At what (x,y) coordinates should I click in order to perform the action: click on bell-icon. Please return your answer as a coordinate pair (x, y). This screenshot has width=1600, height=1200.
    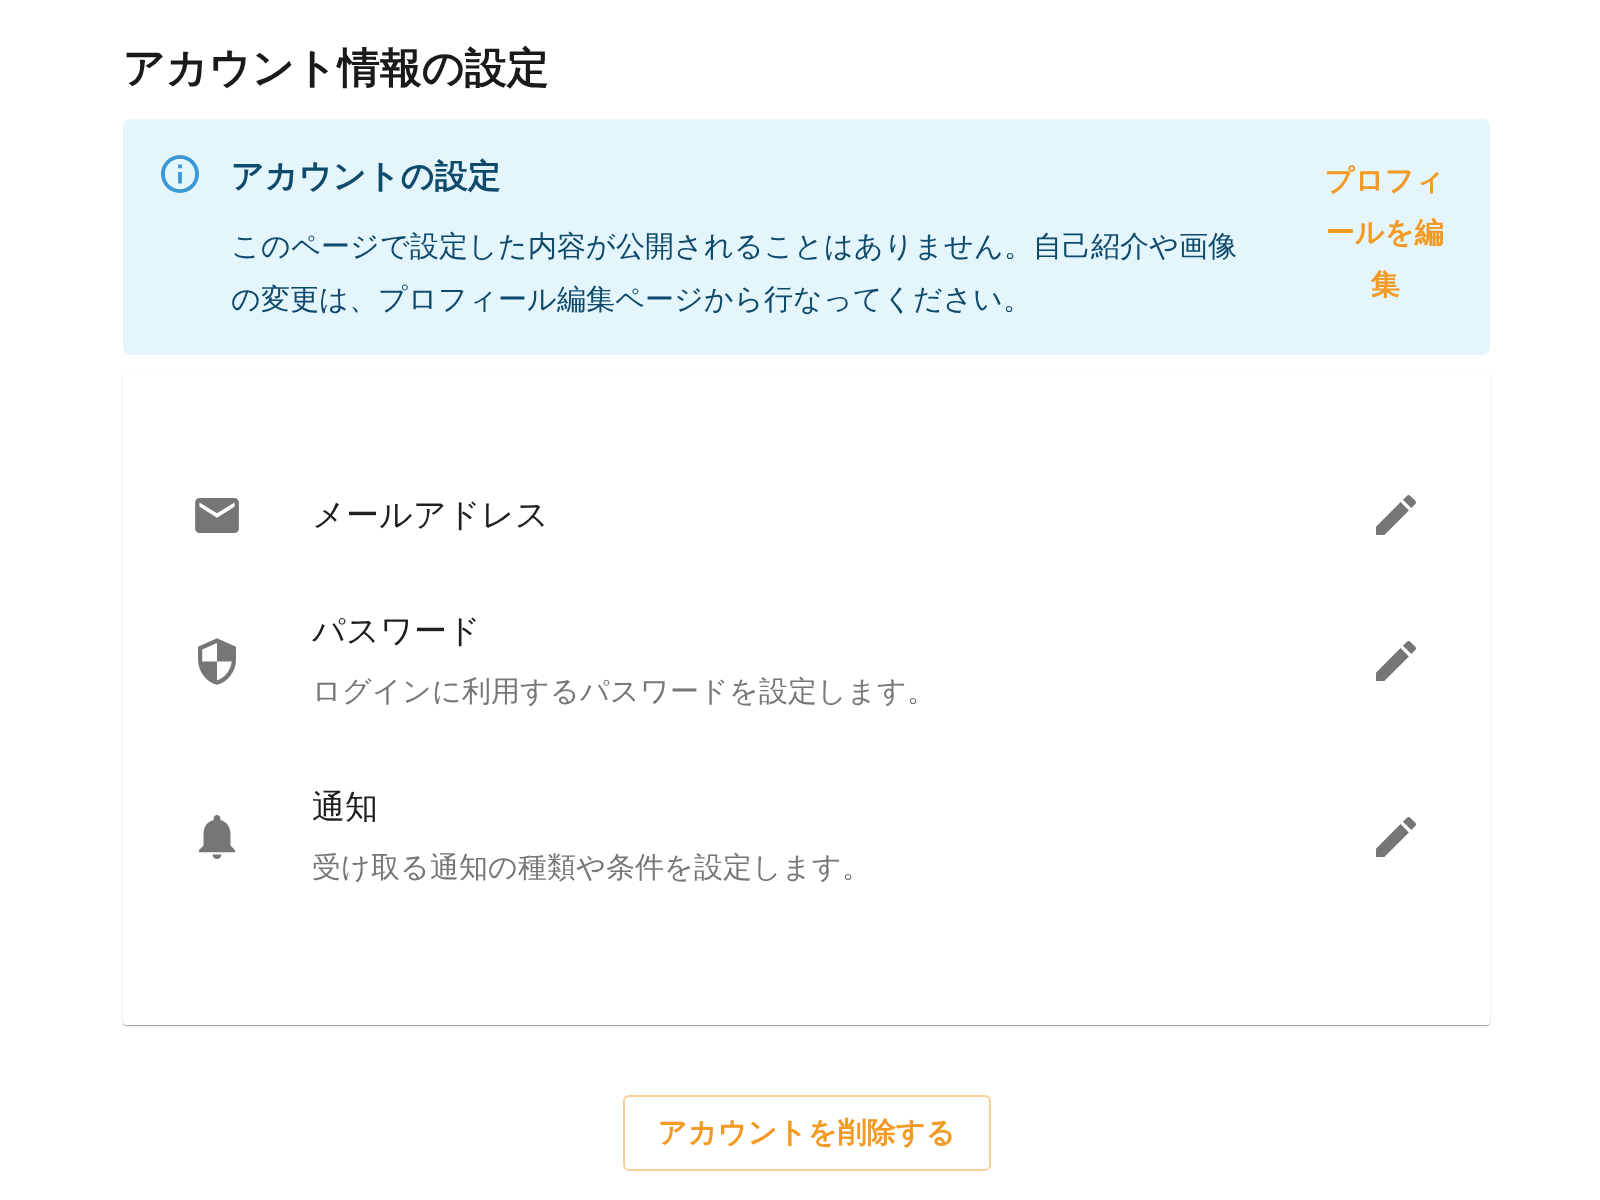
    Looking at the image, I should click on (217, 837).